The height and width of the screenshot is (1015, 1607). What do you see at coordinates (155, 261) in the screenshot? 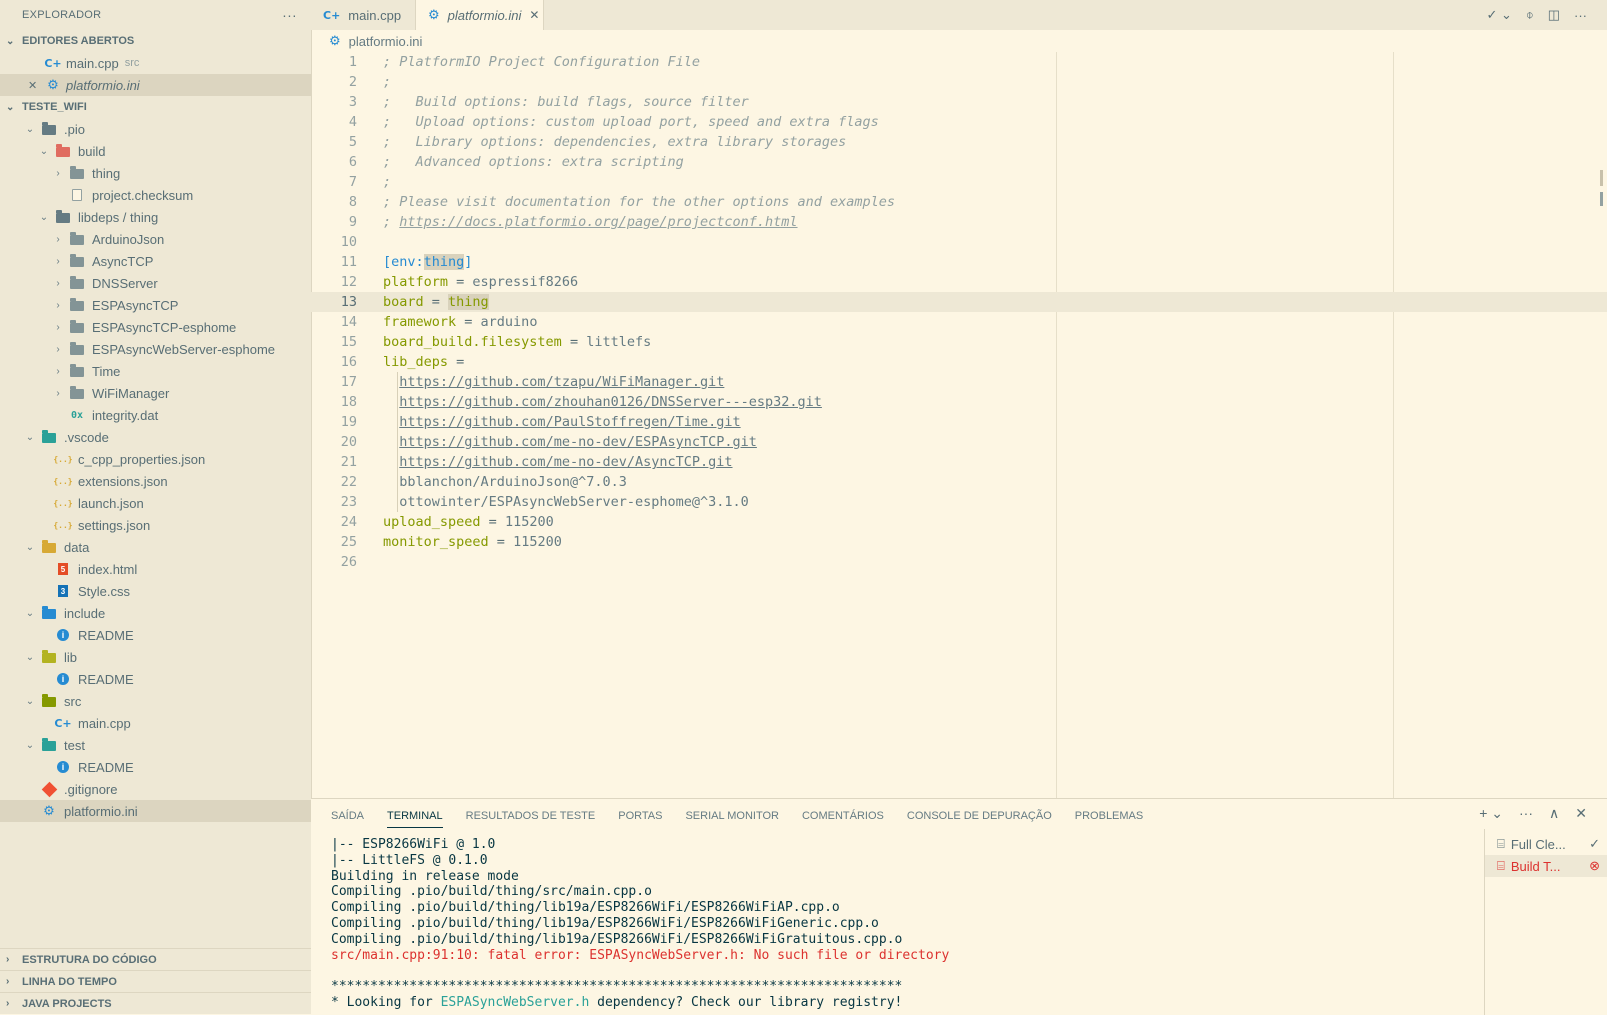
I see `tree-item: › AsyncTCP` at bounding box center [155, 261].